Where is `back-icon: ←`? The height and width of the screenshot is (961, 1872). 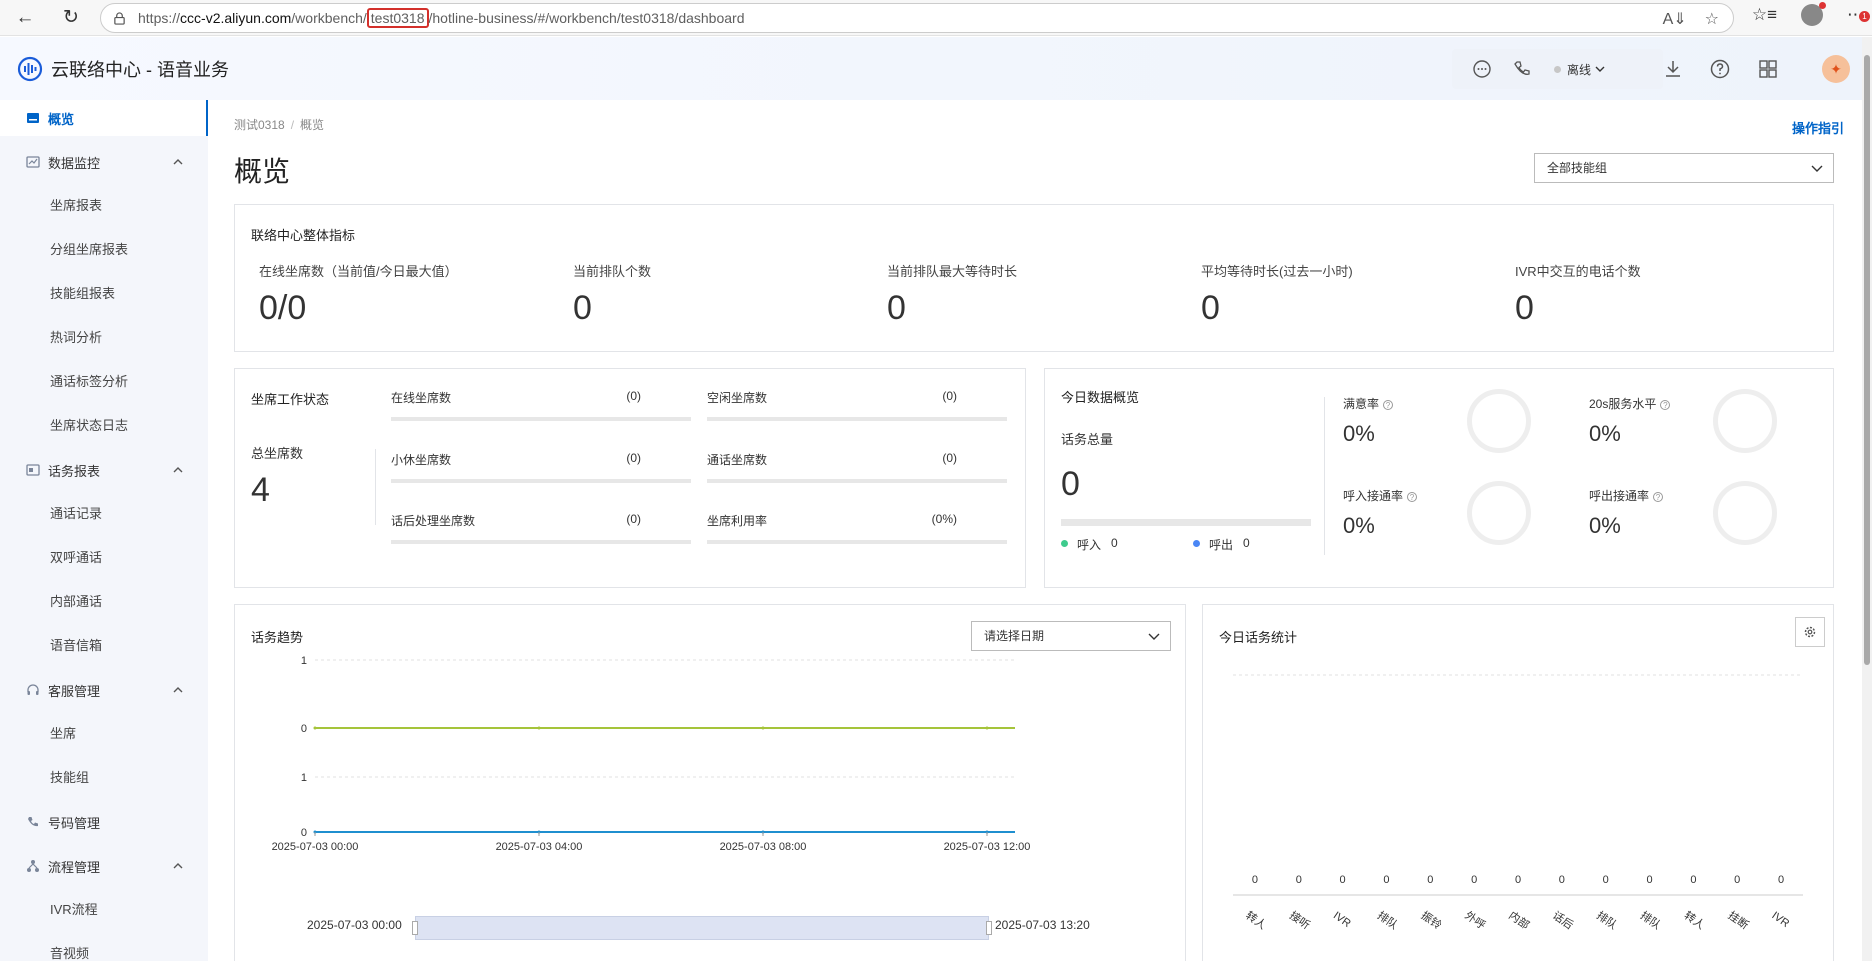
back-icon: ← is located at coordinates (25, 18).